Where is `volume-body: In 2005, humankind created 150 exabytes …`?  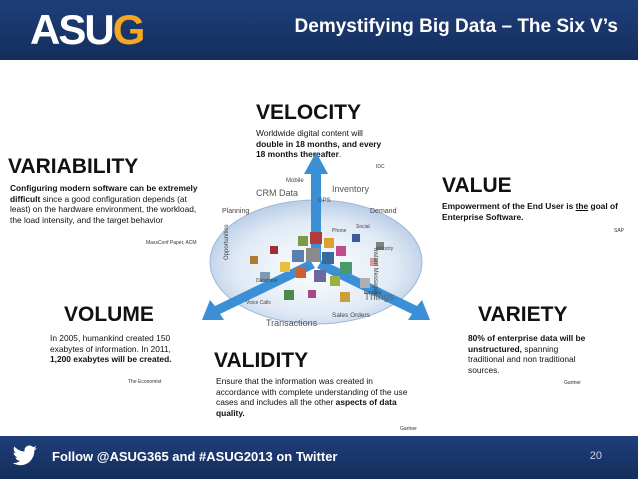
volume-body: In 2005, humankind created 150 exabytes … is located at coordinates (111, 349).